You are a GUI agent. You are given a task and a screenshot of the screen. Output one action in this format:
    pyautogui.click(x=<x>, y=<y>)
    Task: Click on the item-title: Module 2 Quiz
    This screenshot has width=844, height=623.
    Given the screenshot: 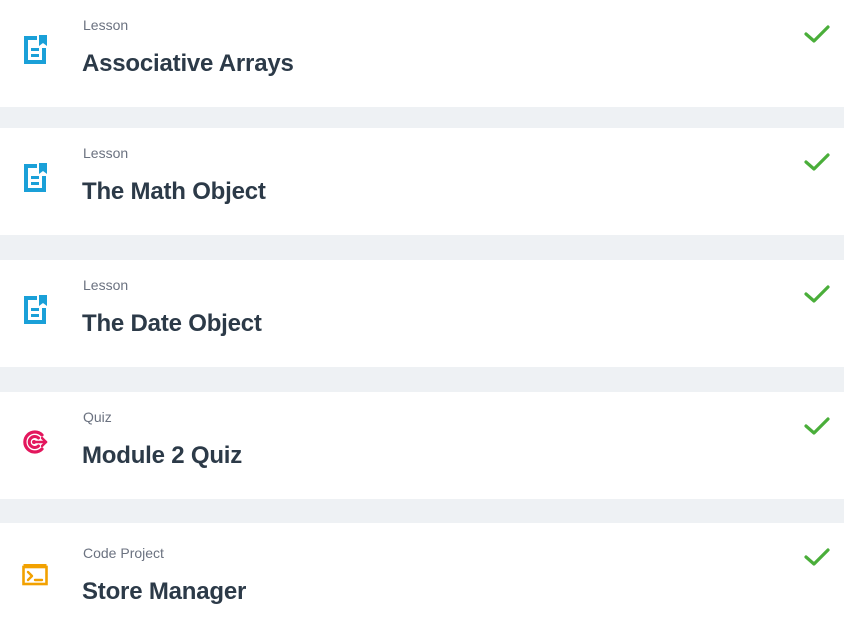 What is the action you would take?
    pyautogui.click(x=162, y=456)
    